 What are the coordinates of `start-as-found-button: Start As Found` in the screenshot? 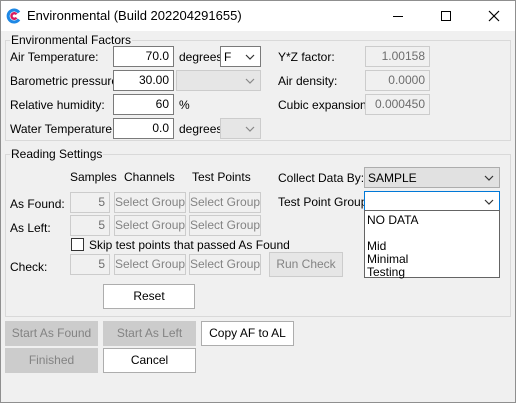 It's located at (51, 333).